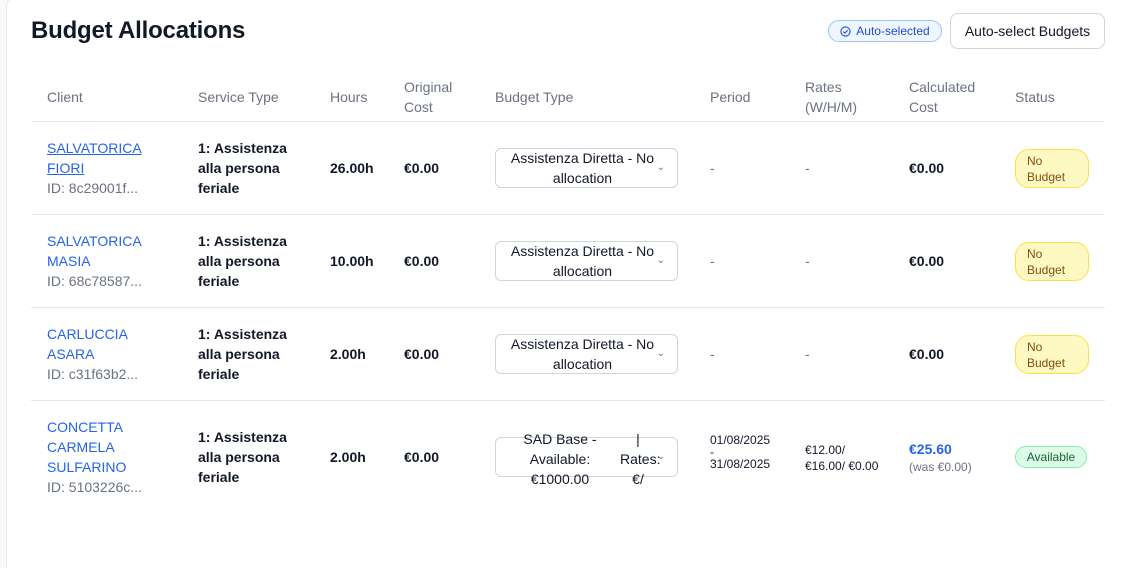 The image size is (1147, 568). I want to click on col-status: Status, so click(1035, 97).